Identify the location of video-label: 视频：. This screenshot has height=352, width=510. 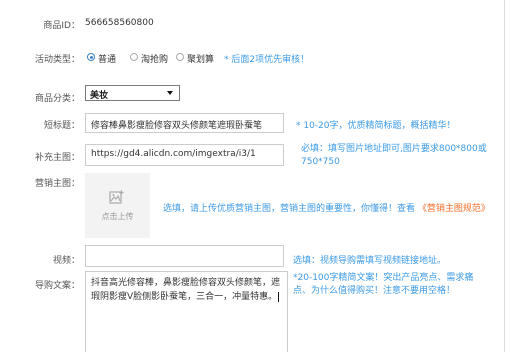
(66, 261).